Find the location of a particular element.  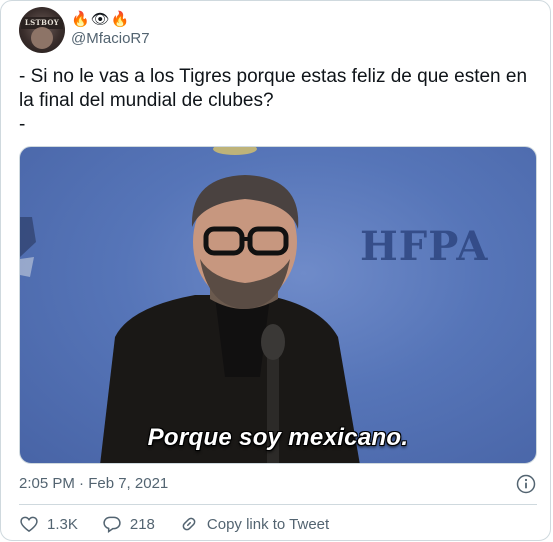

copy-link-label: Copy link to Tweet is located at coordinates (268, 524).